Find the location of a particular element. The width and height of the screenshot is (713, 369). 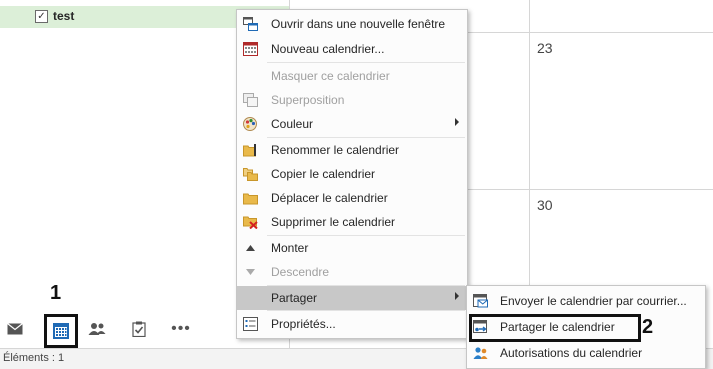

mail-icon is located at coordinates (15, 329).